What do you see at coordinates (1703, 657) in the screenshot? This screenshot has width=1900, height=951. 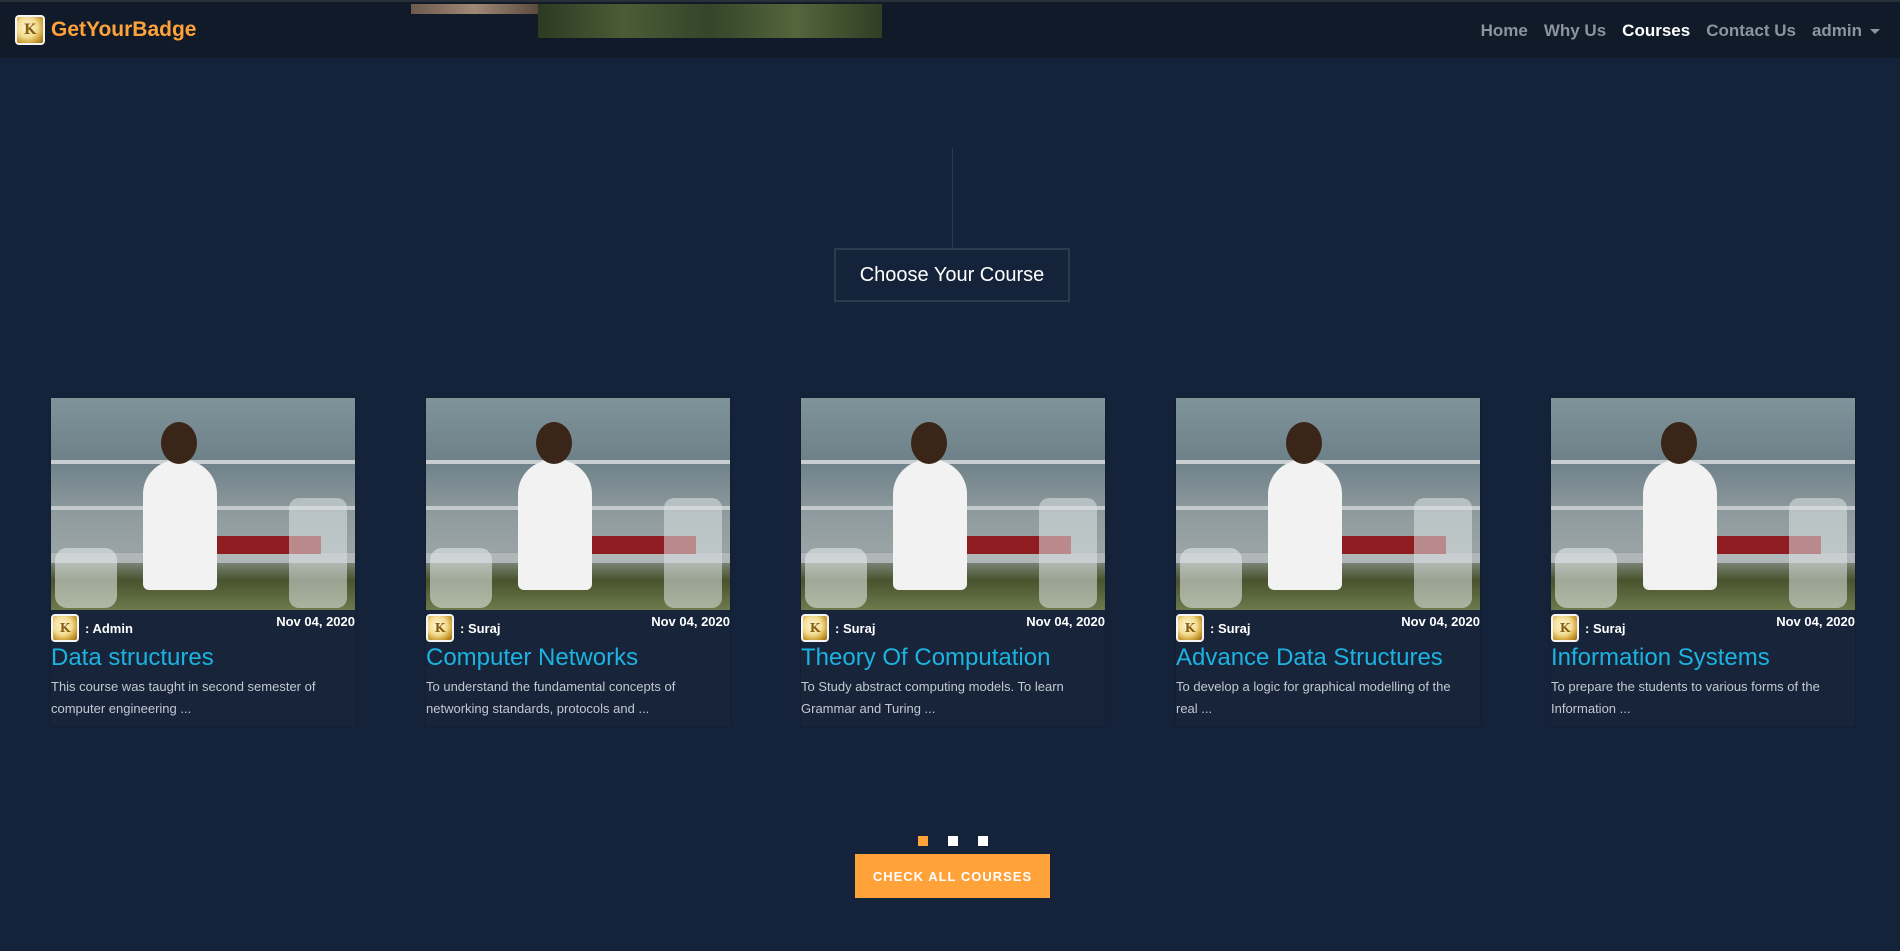 I see `course-title: Information Systems` at bounding box center [1703, 657].